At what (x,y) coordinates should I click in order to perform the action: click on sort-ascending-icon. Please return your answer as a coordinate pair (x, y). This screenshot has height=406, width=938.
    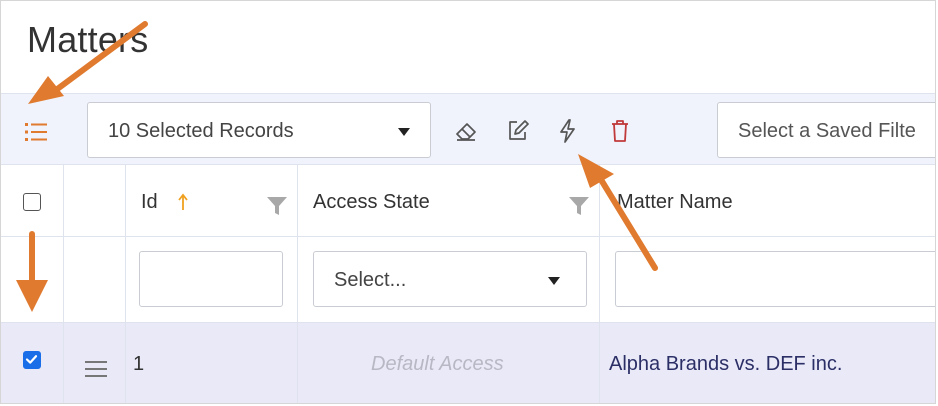
    Looking at the image, I should click on (183, 202).